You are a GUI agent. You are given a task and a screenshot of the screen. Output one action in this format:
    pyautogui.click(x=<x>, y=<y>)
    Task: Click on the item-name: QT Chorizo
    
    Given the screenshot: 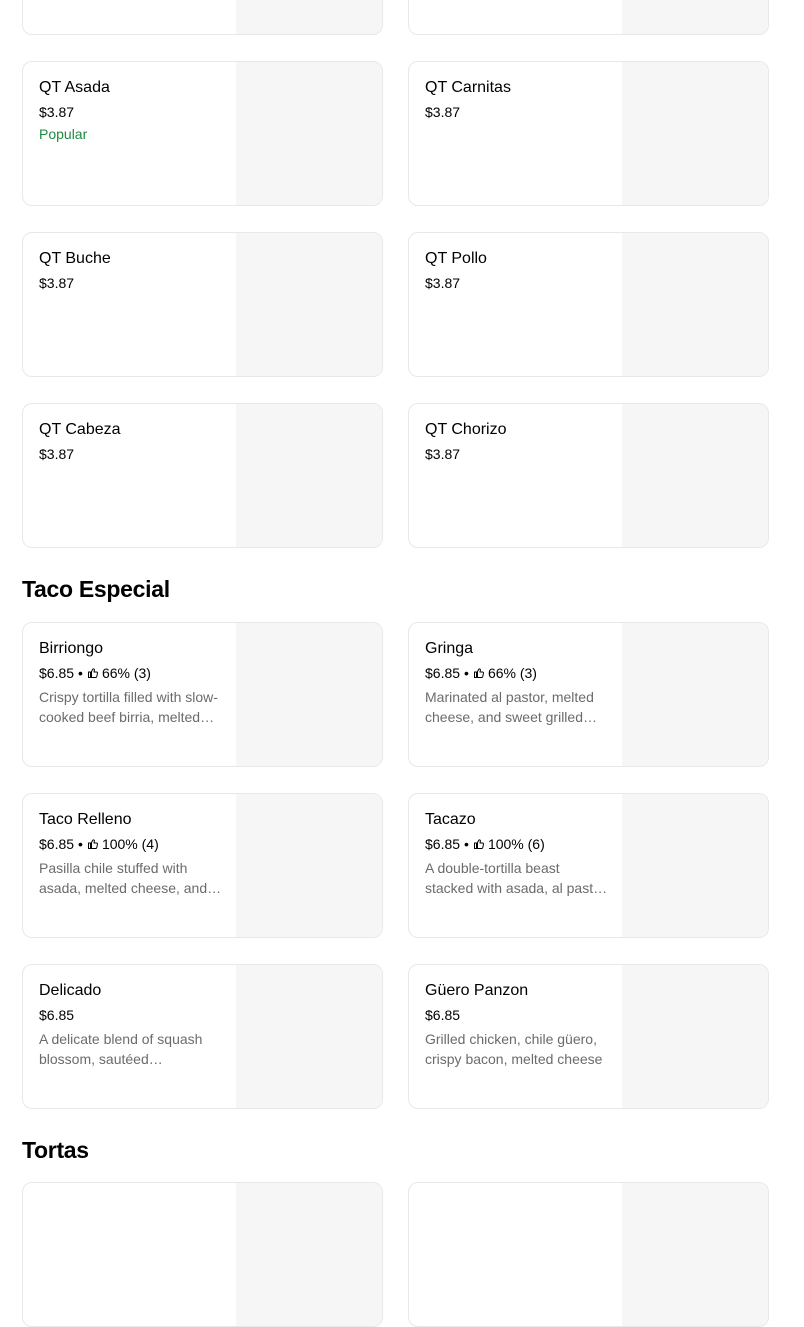 What is the action you would take?
    pyautogui.click(x=466, y=429)
    